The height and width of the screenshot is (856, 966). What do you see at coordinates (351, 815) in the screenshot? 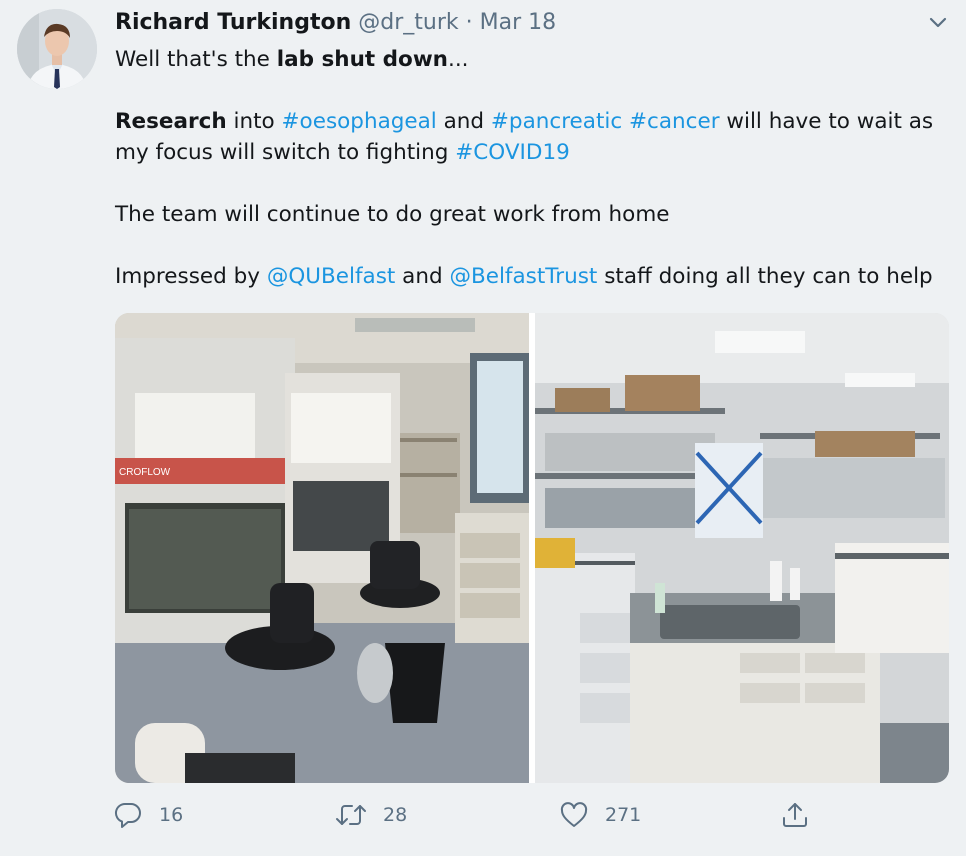
I see `retweet-icon` at bounding box center [351, 815].